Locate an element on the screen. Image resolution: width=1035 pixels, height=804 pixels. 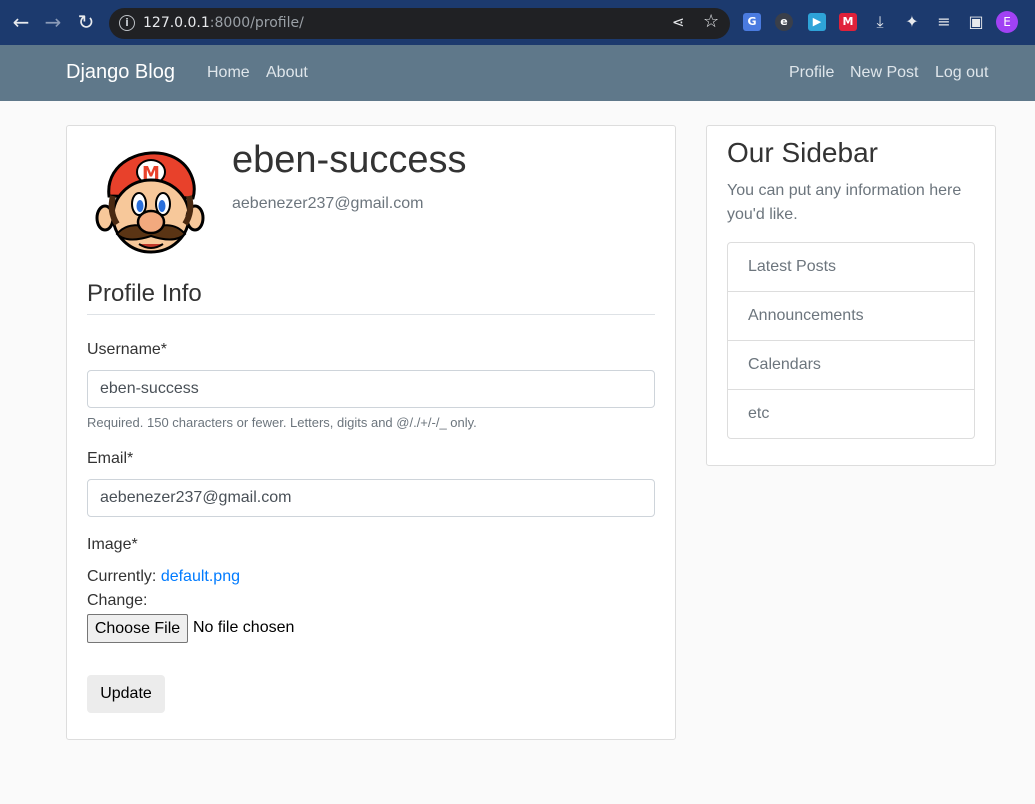
username-label: Username* is located at coordinates (127, 349).